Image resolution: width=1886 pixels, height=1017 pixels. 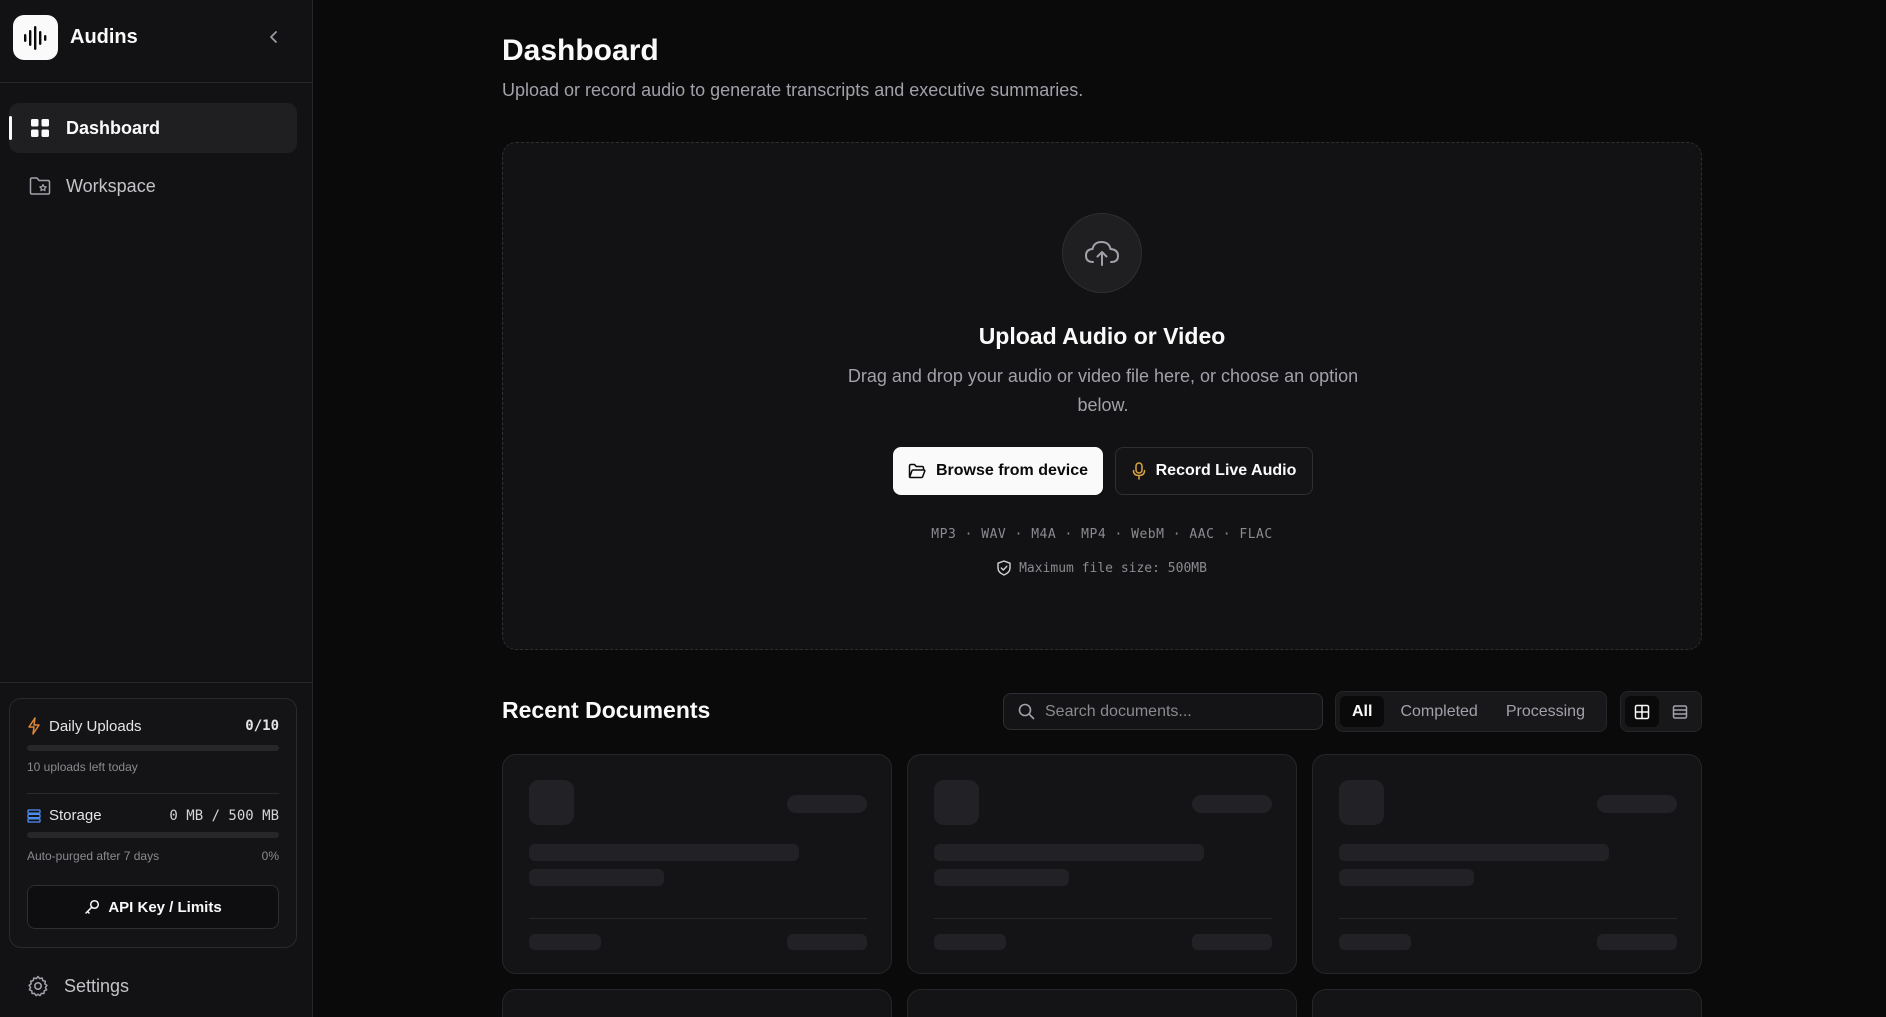 What do you see at coordinates (40, 128) in the screenshot?
I see `grid-icon` at bounding box center [40, 128].